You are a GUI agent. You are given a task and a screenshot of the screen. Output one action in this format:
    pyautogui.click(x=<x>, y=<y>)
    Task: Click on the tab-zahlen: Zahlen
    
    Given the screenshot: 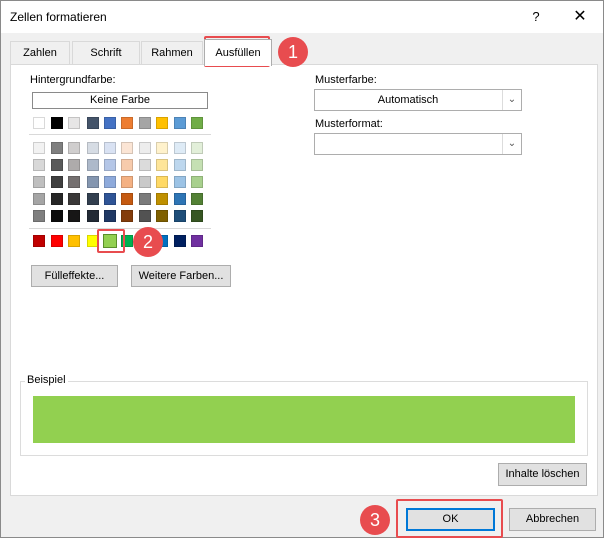 What is the action you would take?
    pyautogui.click(x=40, y=52)
    